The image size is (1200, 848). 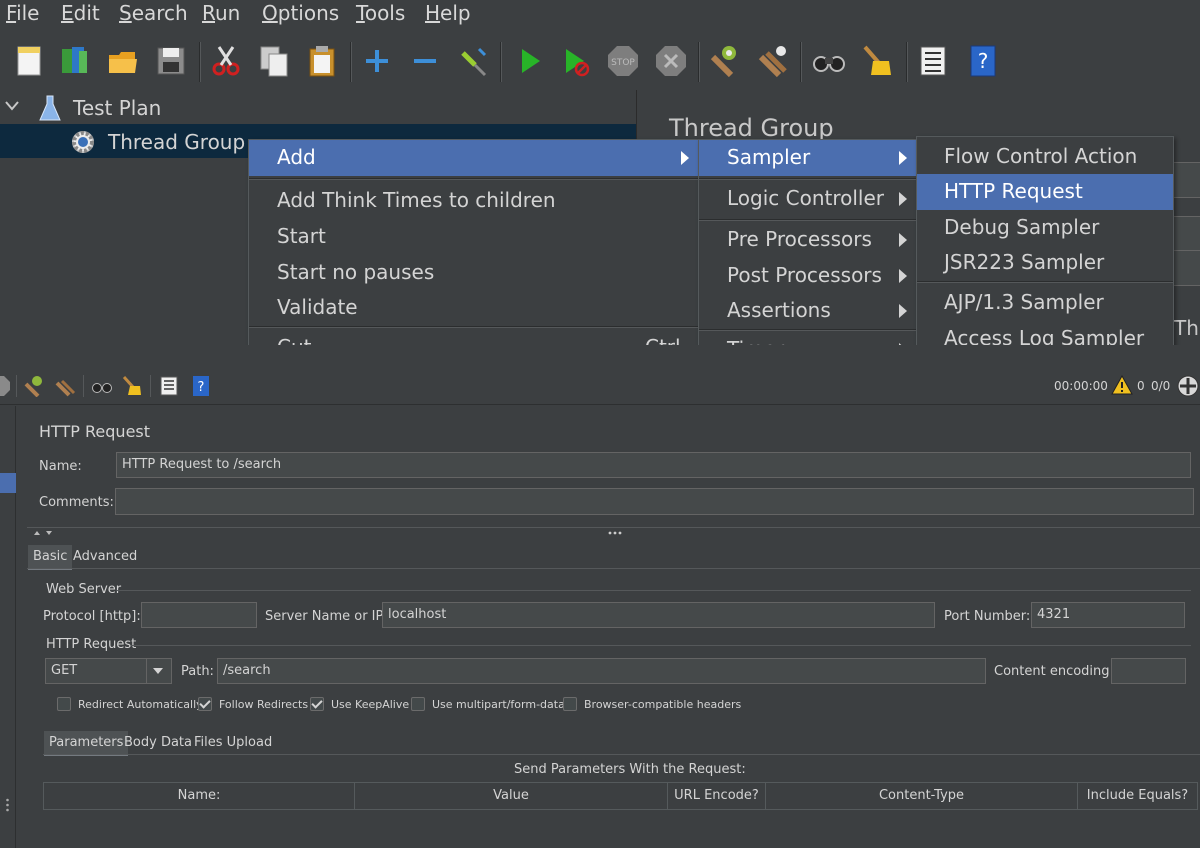 What do you see at coordinates (808, 199) in the screenshot?
I see `menu-item-logic-controller: Logic Controller` at bounding box center [808, 199].